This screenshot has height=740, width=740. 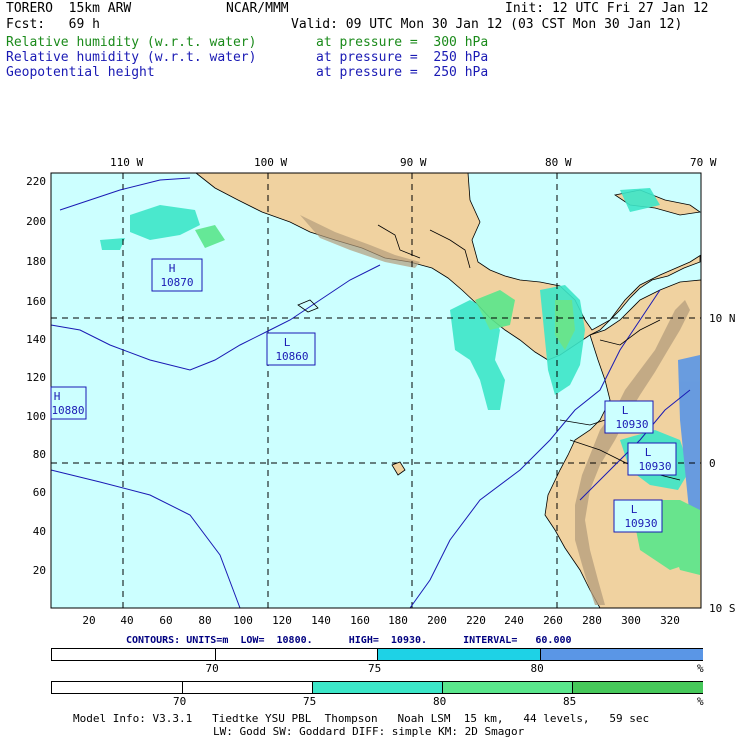 I want to click on organization-label: NCAR/MMM, so click(x=257, y=8).